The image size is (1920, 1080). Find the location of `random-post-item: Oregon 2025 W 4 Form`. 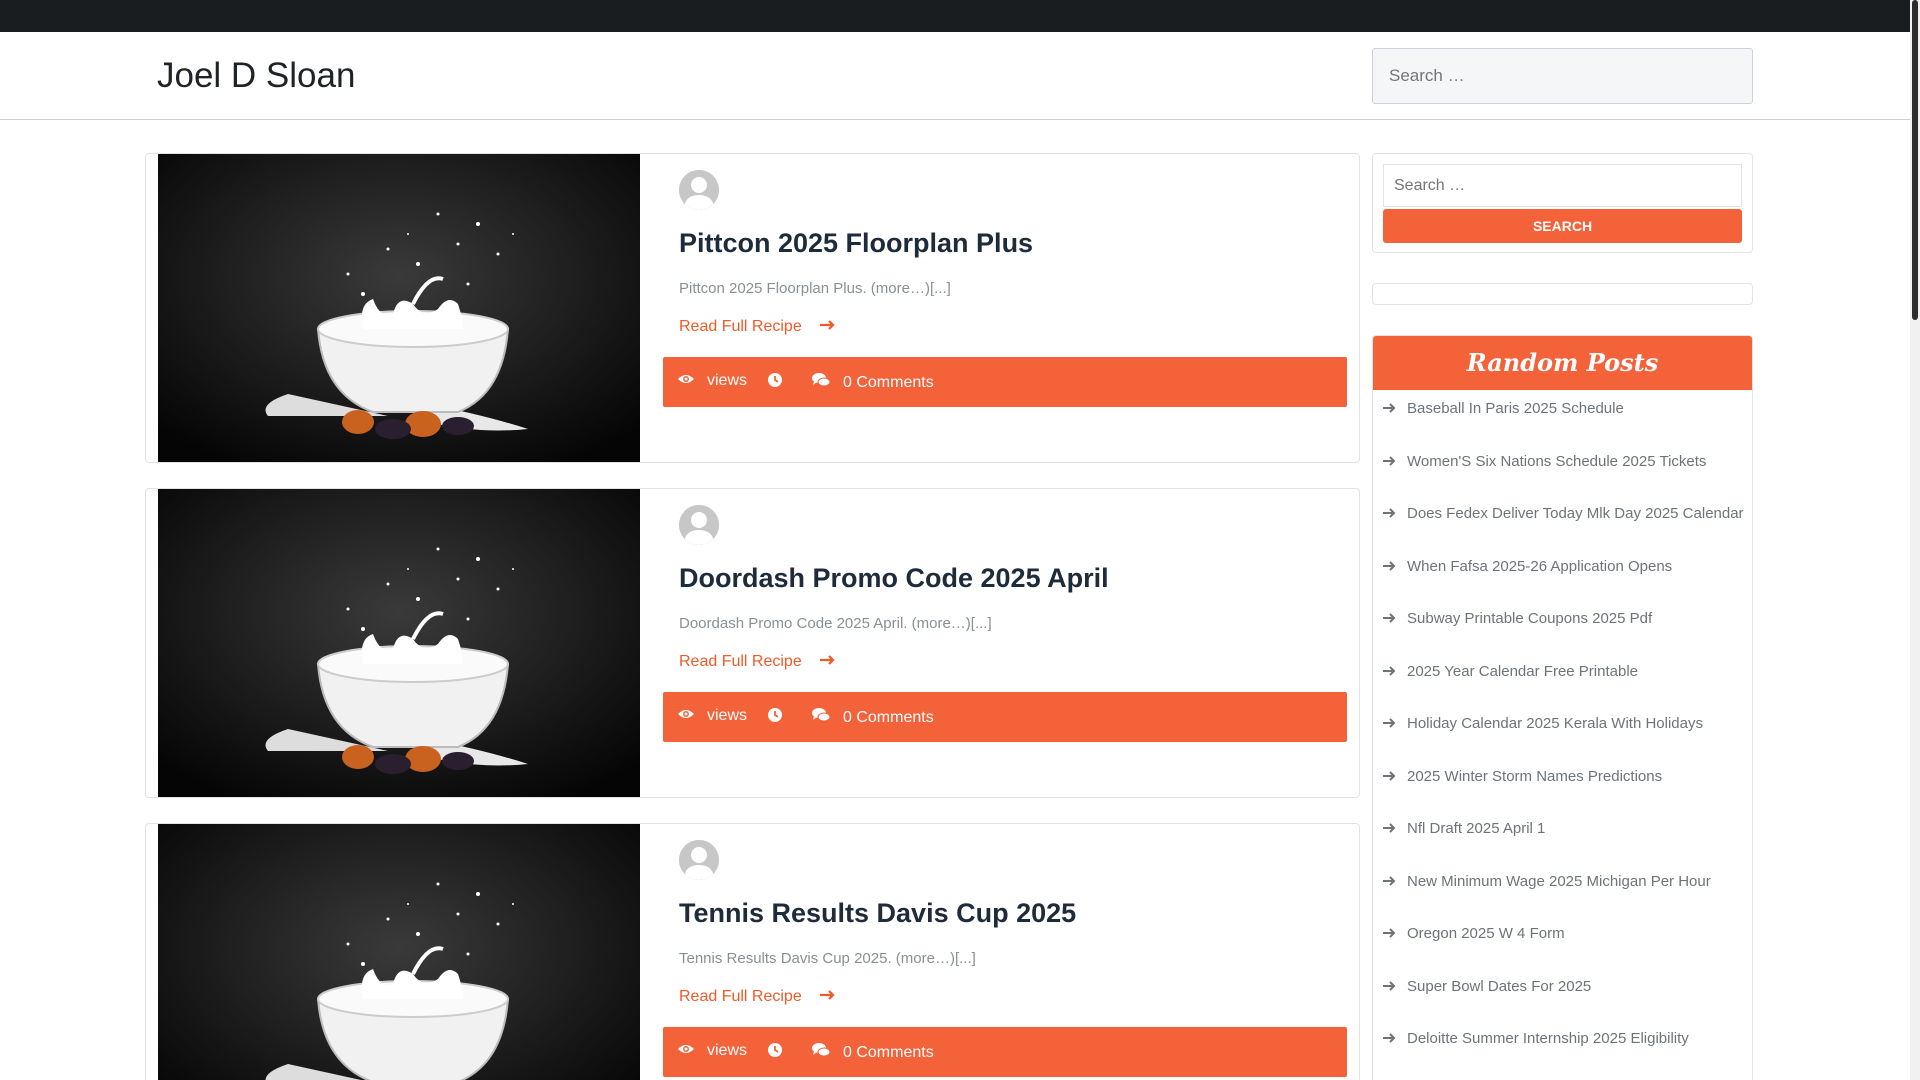

random-post-item: Oregon 2025 W 4 Form is located at coordinates (1474, 933).